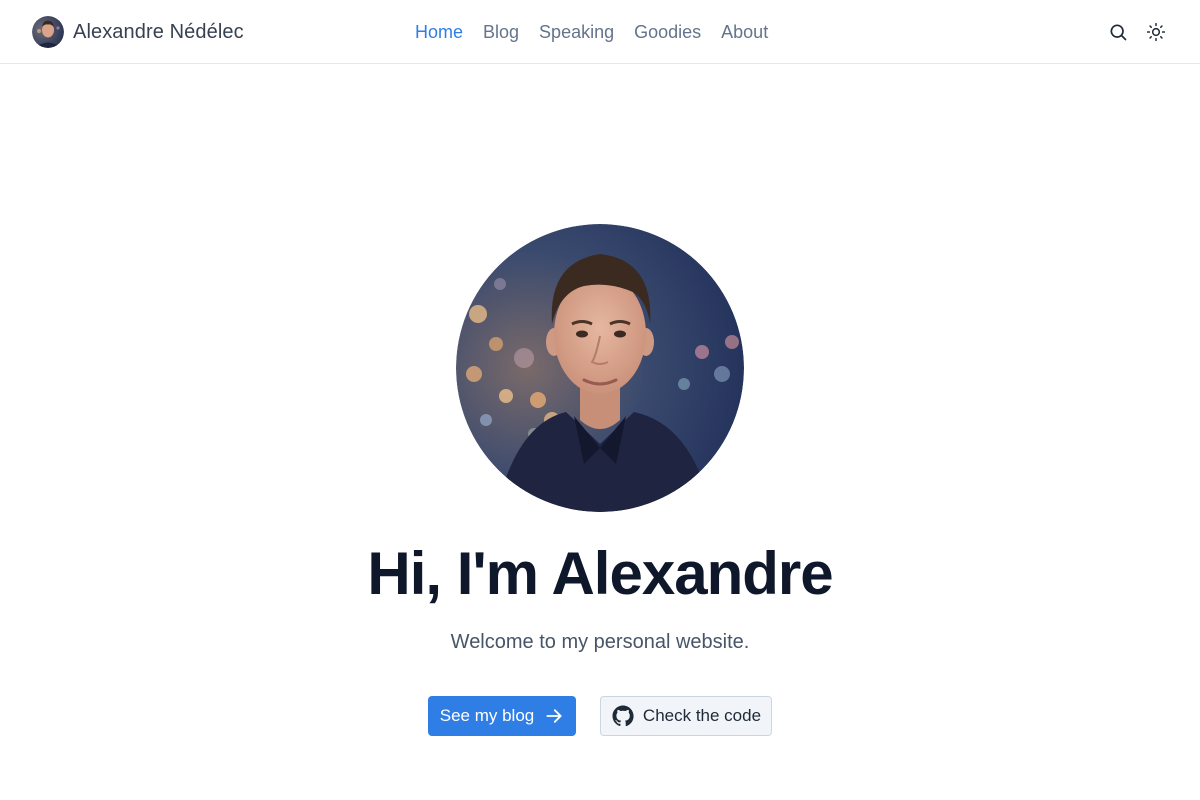 The image size is (1200, 800). What do you see at coordinates (439, 32) in the screenshot?
I see `nav-home: Home` at bounding box center [439, 32].